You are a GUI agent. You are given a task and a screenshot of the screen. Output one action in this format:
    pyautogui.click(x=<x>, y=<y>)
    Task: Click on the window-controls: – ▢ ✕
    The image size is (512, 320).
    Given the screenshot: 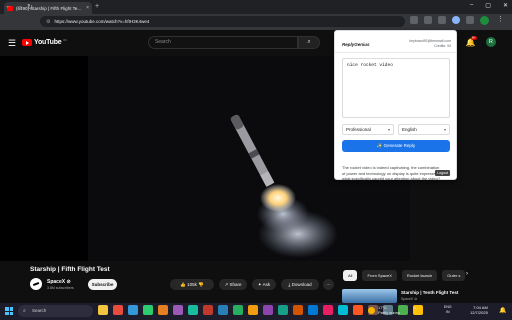 What is the action you would take?
    pyautogui.click(x=489, y=5)
    